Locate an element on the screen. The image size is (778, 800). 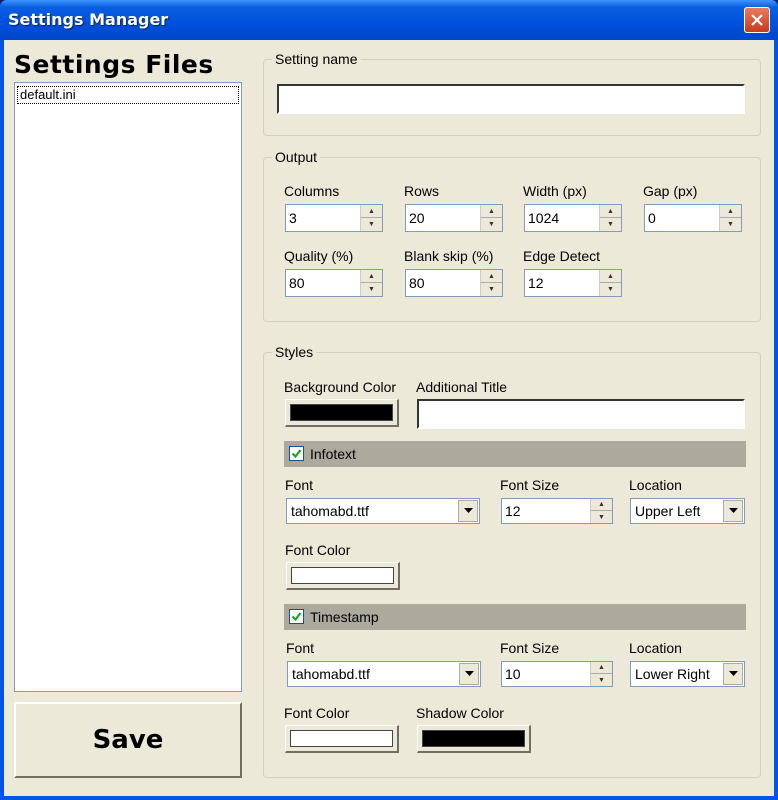
timestamp-font-select: tahomabd.ttf is located at coordinates (384, 674).